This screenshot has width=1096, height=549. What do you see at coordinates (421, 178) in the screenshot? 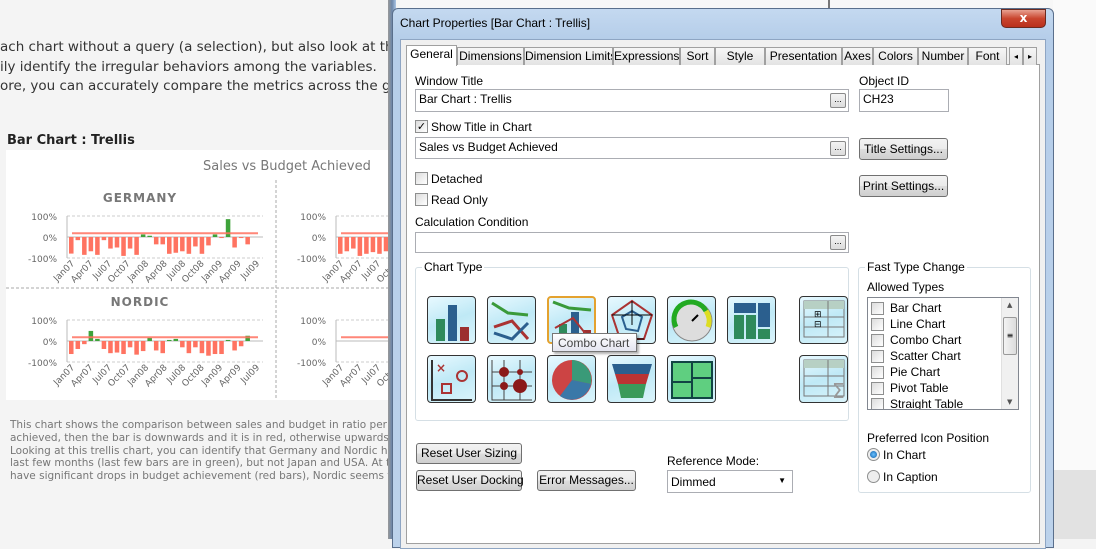
I see `detached-checkbox` at bounding box center [421, 178].